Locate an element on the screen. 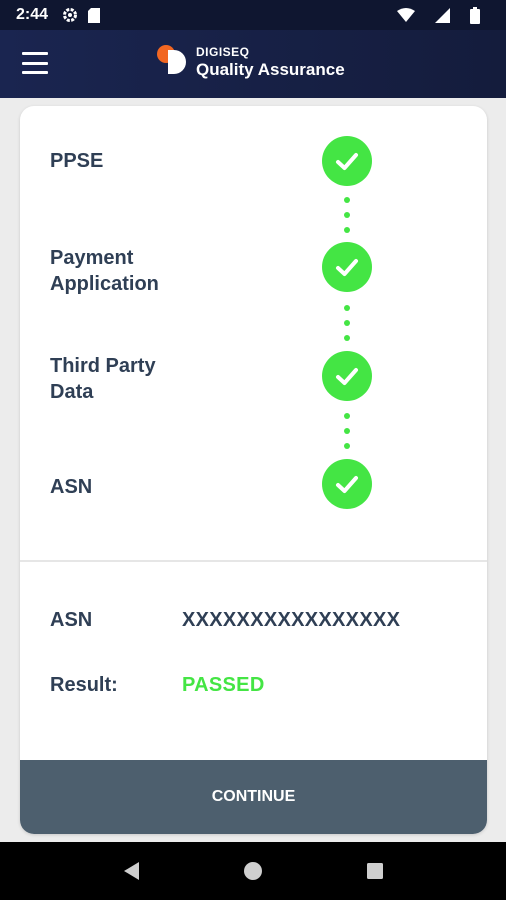  step-label-third-party-data: Third Party Data is located at coordinates (103, 379).